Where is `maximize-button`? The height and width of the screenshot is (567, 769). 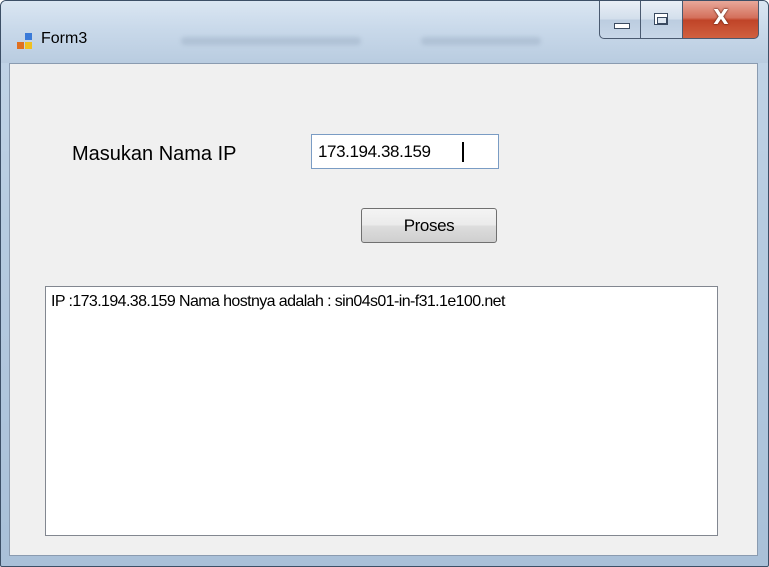
maximize-button is located at coordinates (662, 20).